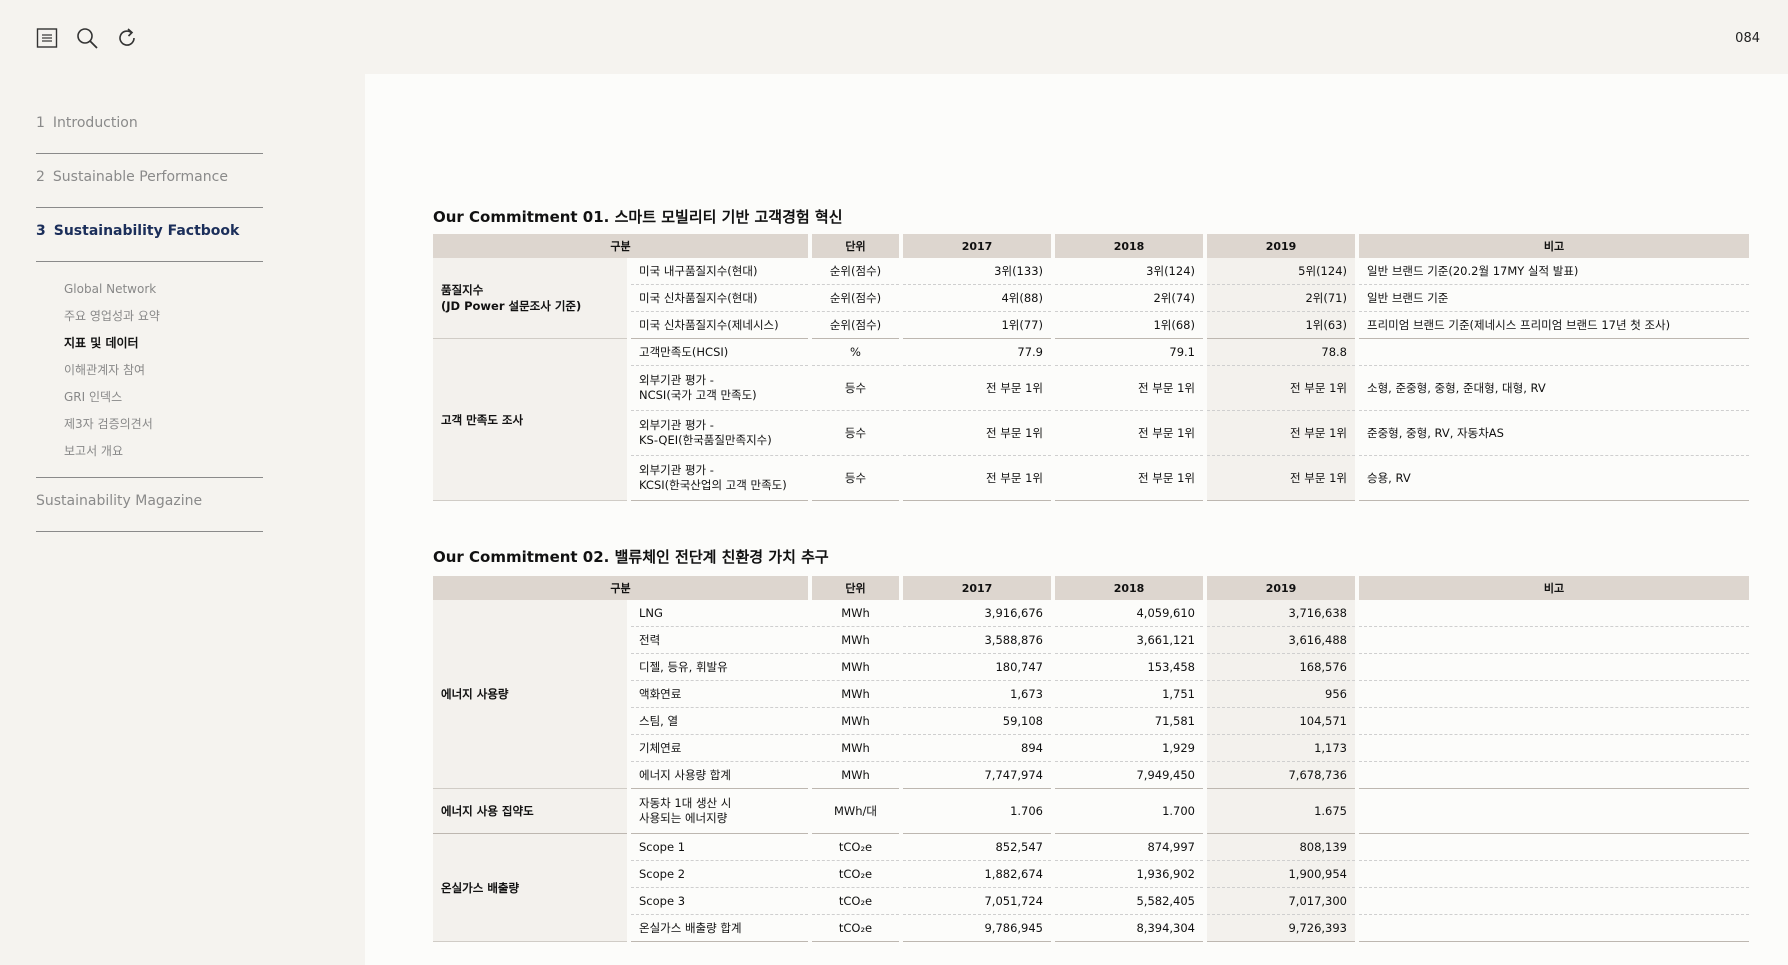 Image resolution: width=1788 pixels, height=965 pixels. What do you see at coordinates (1747, 38) in the screenshot?
I see `page-number: 084` at bounding box center [1747, 38].